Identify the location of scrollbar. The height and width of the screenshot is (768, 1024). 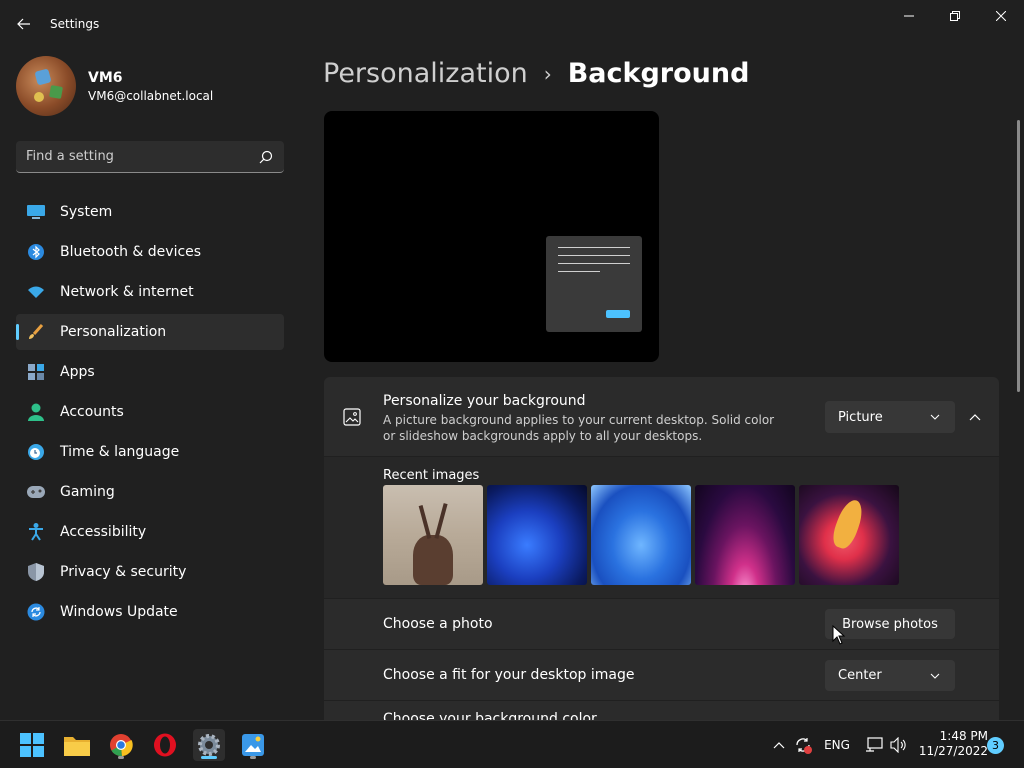
(1018, 256).